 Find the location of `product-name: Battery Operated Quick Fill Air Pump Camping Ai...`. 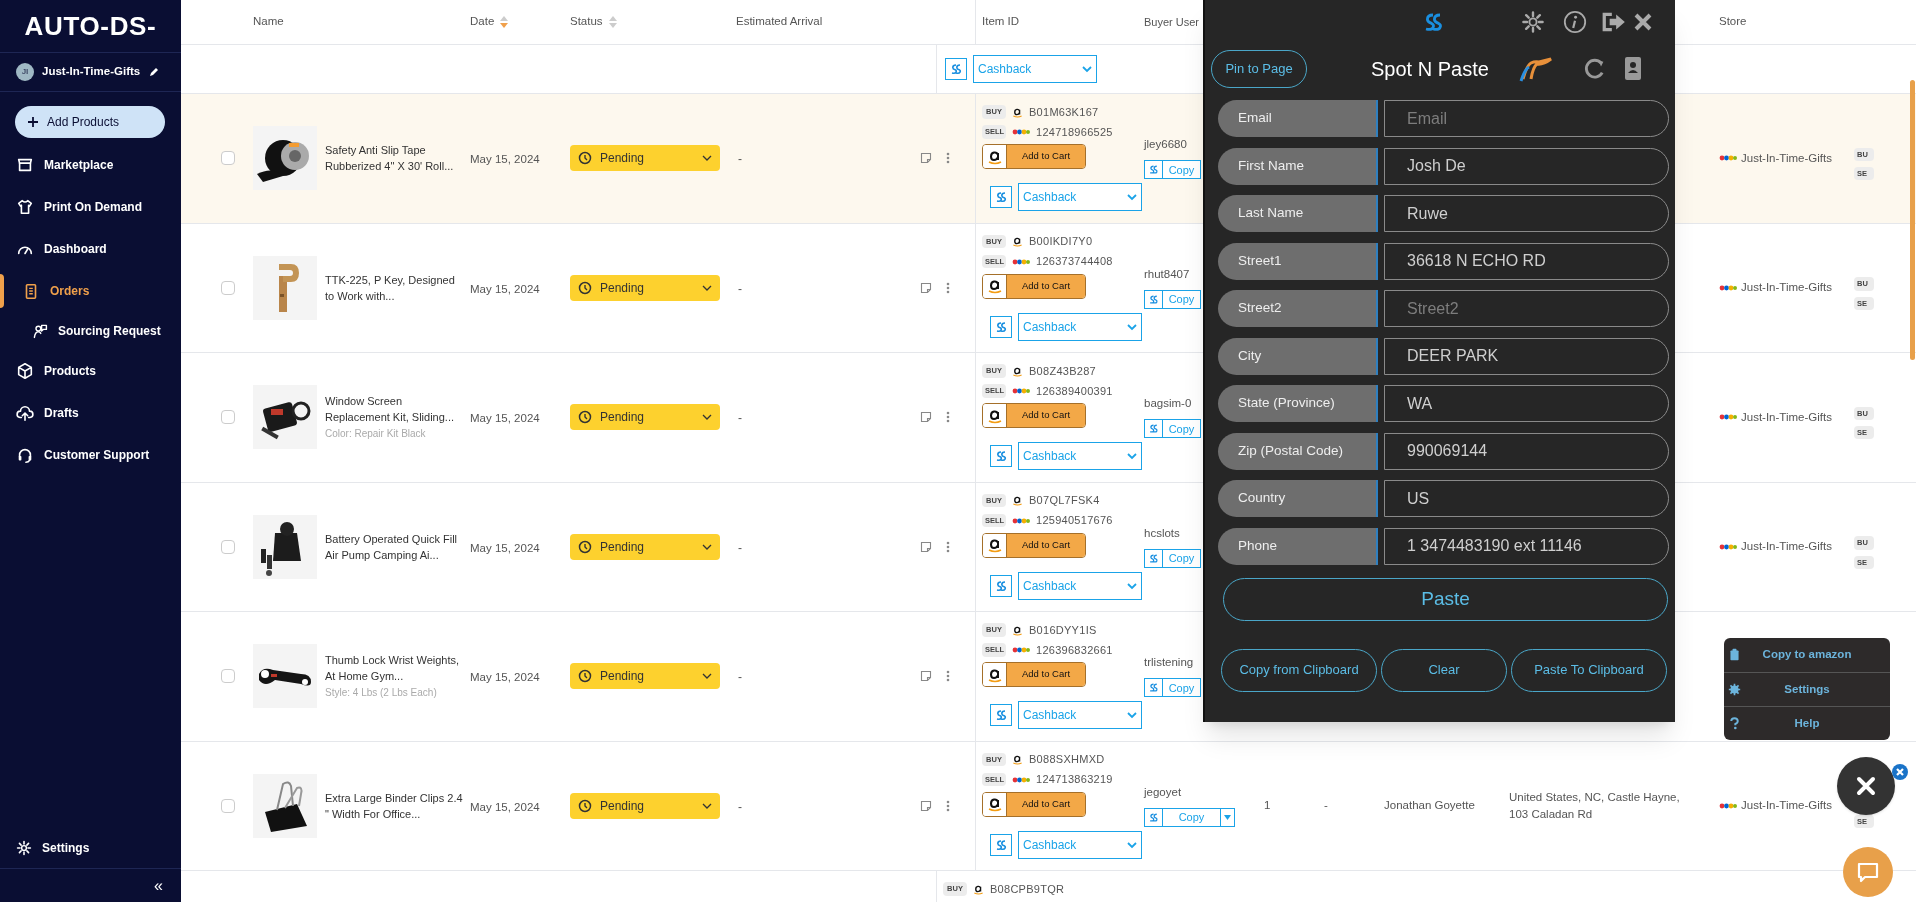

product-name: Battery Operated Quick Fill Air Pump Camping Ai... is located at coordinates (395, 546).